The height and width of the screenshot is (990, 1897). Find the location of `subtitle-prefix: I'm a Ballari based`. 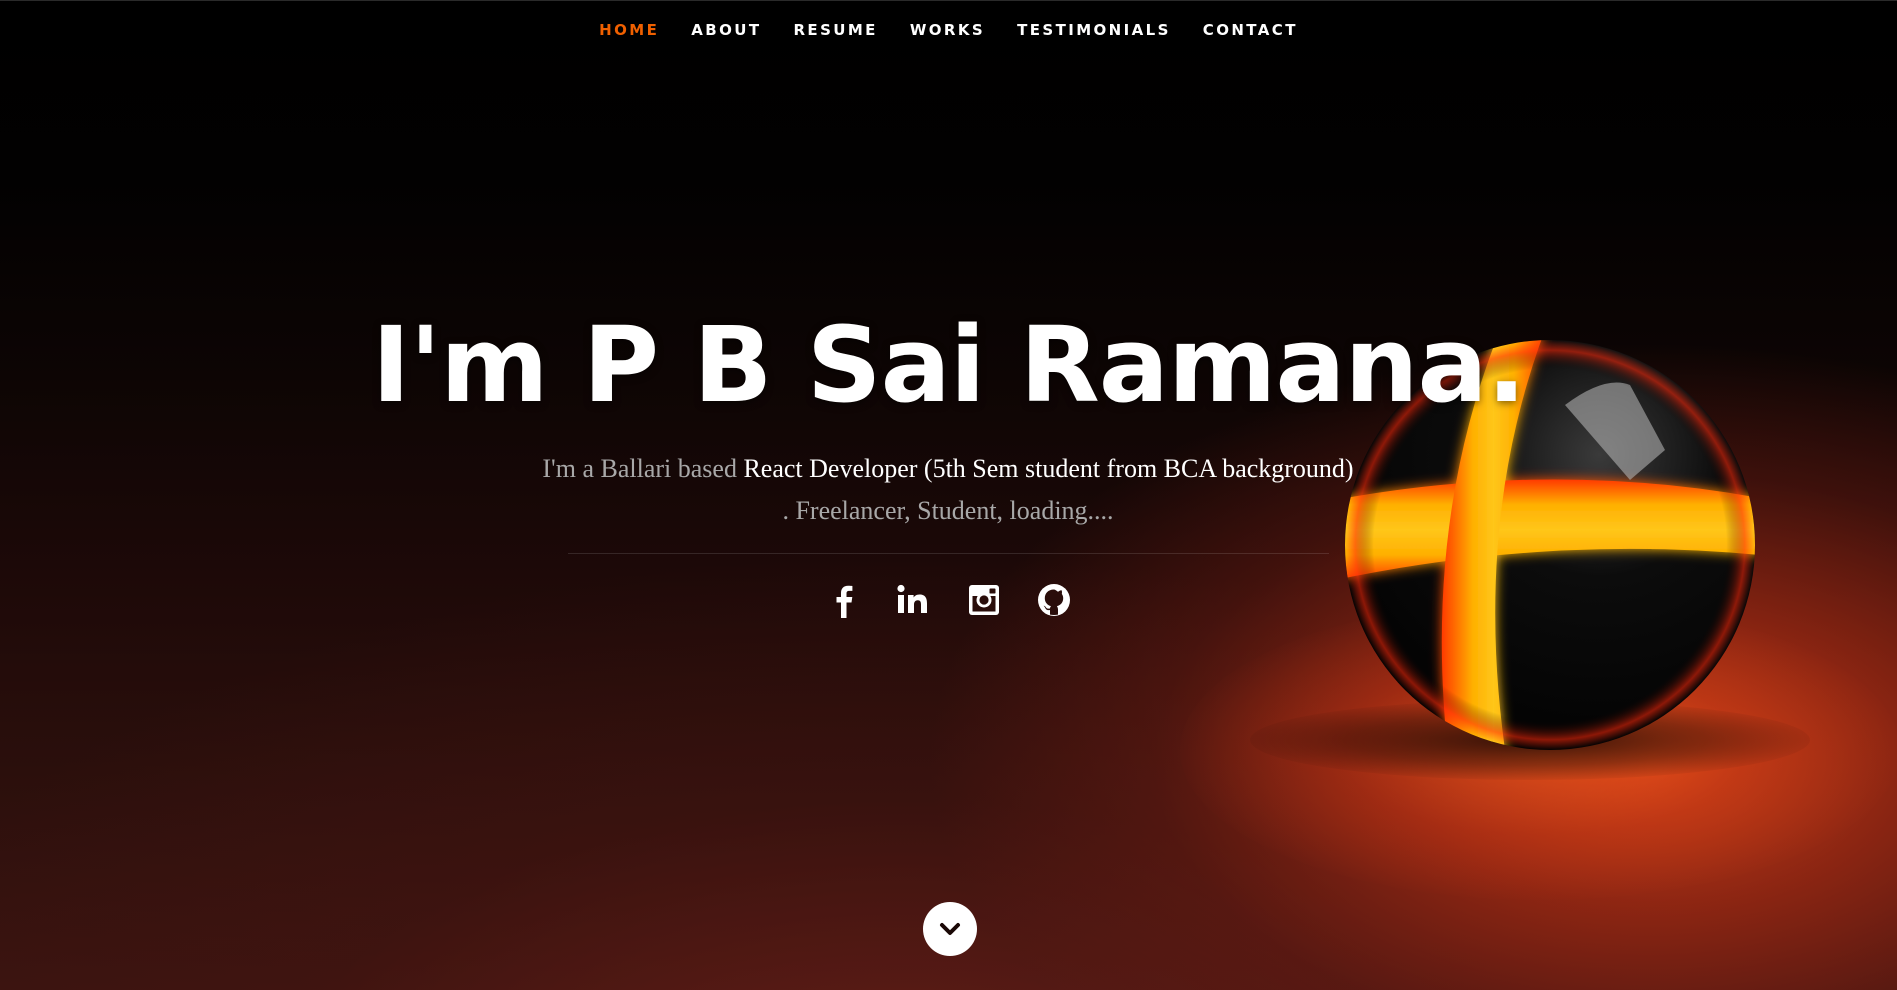

subtitle-prefix: I'm a Ballari based is located at coordinates (643, 468).